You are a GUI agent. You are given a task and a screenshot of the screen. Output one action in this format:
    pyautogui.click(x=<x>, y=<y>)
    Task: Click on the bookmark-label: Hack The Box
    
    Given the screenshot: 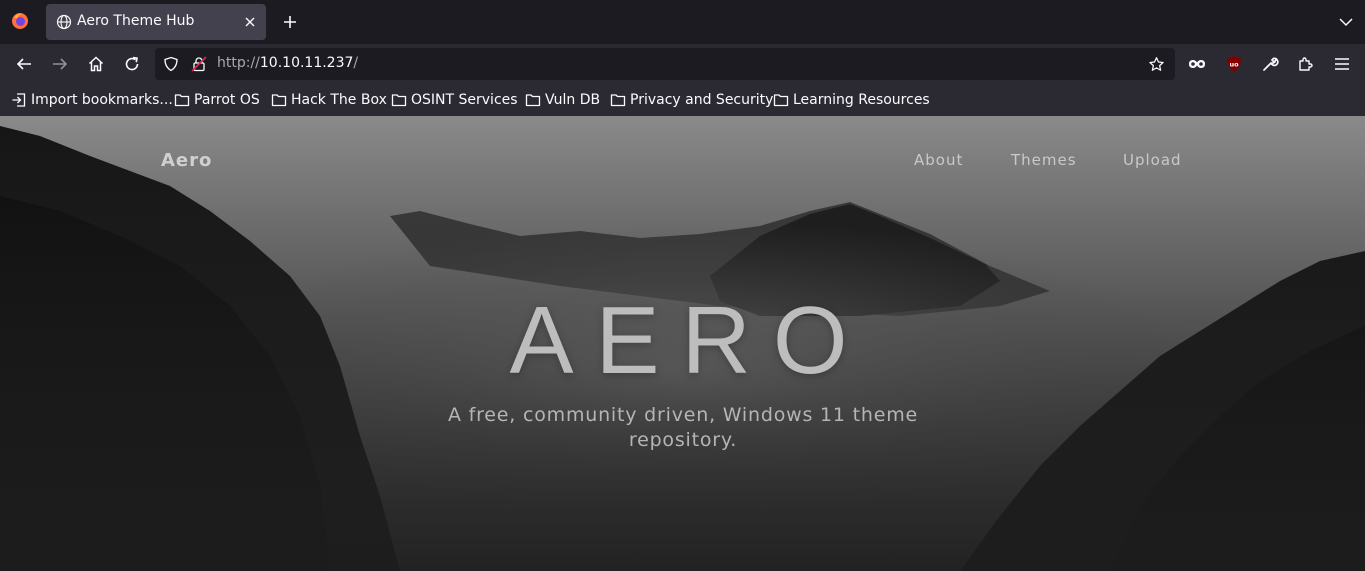 What is the action you would take?
    pyautogui.click(x=339, y=100)
    